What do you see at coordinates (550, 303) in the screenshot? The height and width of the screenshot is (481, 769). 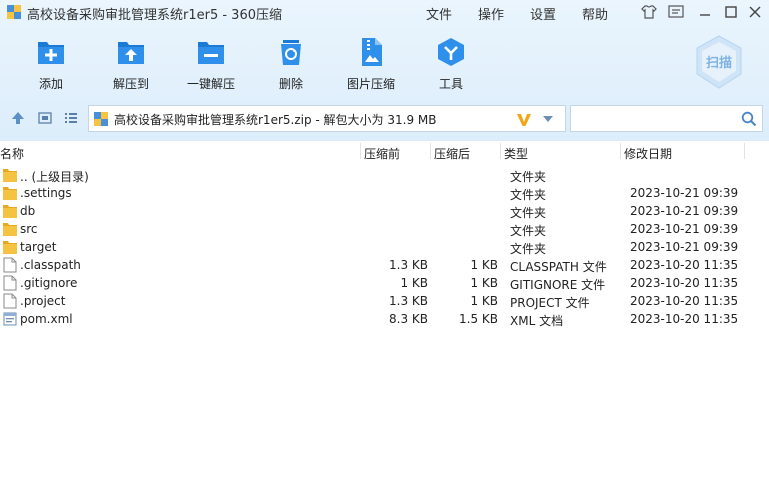 I see `file-type: PROJECT 文件` at bounding box center [550, 303].